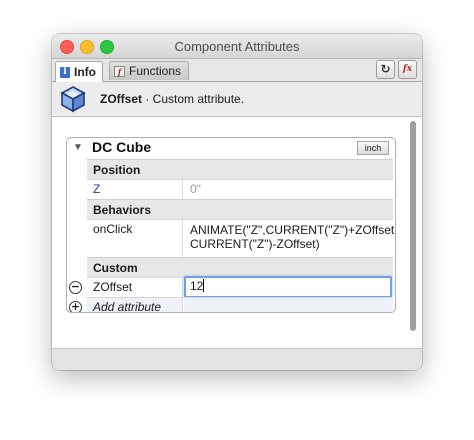 This screenshot has height=440, width=474. Describe the element at coordinates (240, 267) in the screenshot. I see `section-custom: Custom` at that location.